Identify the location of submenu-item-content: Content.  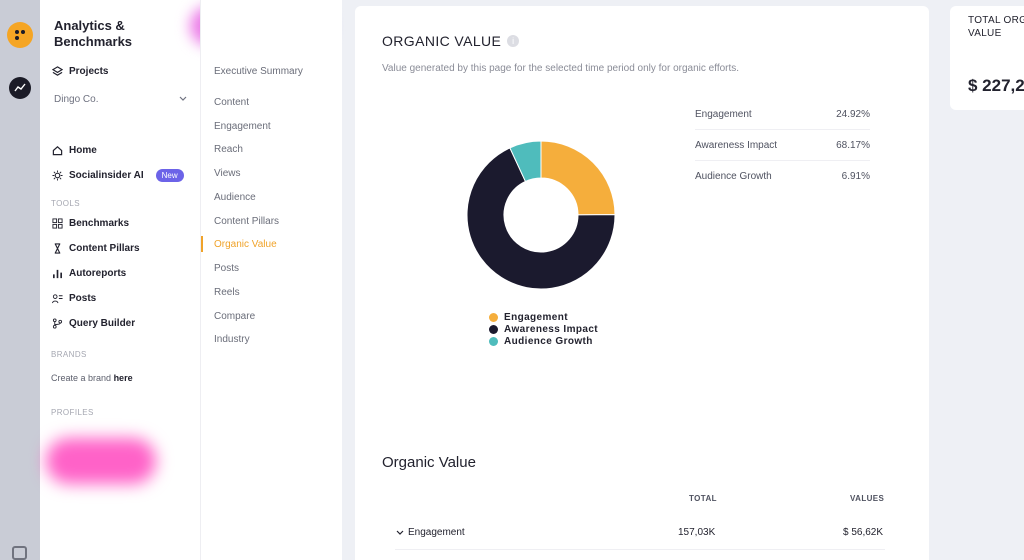
(231, 102).